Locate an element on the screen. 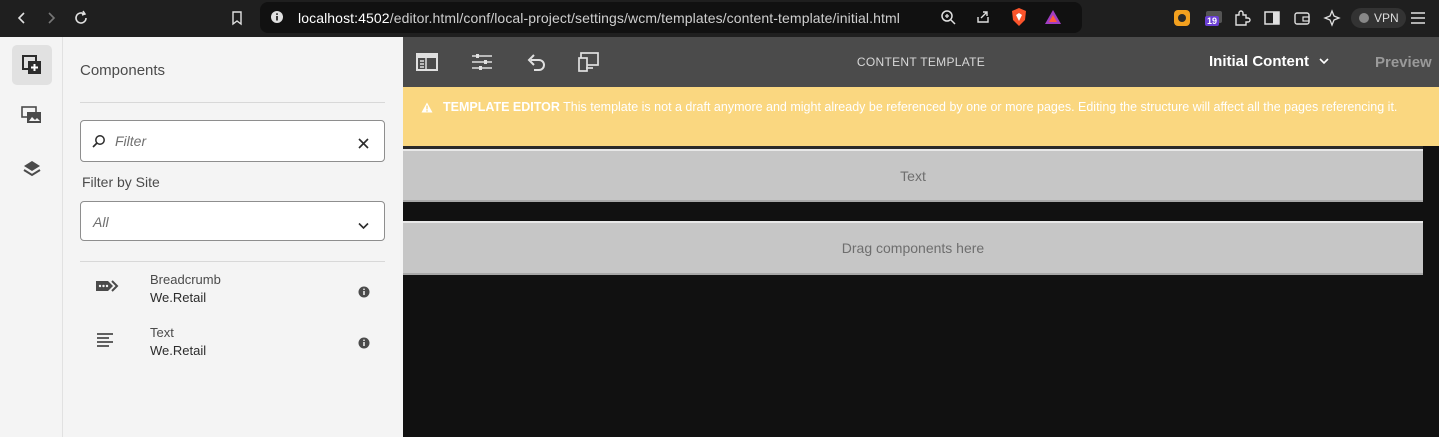 This screenshot has width=1439, height=437. site-select: All is located at coordinates (232, 221).